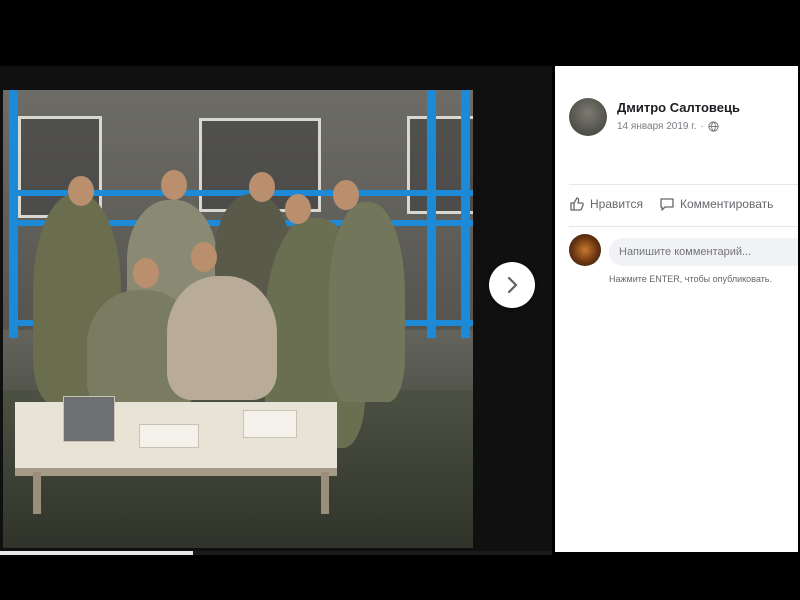  Describe the element at coordinates (690, 279) in the screenshot. I see `comment-hint: Нажмите ENTER, чтобы опубликовать.` at that location.